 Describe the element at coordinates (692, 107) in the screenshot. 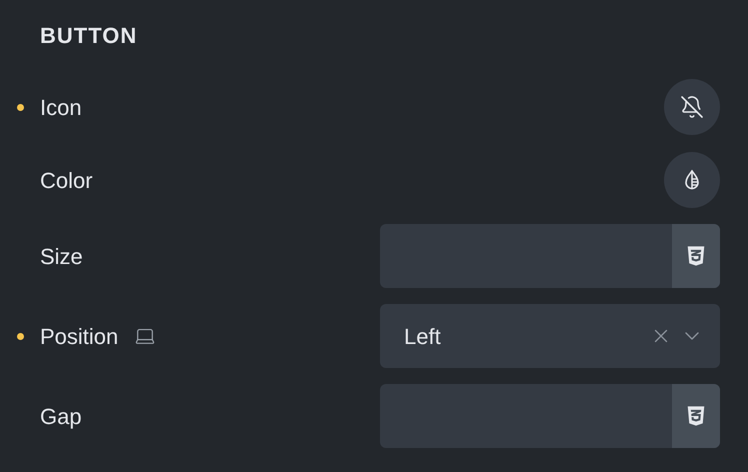

I see `bell-off-icon` at that location.